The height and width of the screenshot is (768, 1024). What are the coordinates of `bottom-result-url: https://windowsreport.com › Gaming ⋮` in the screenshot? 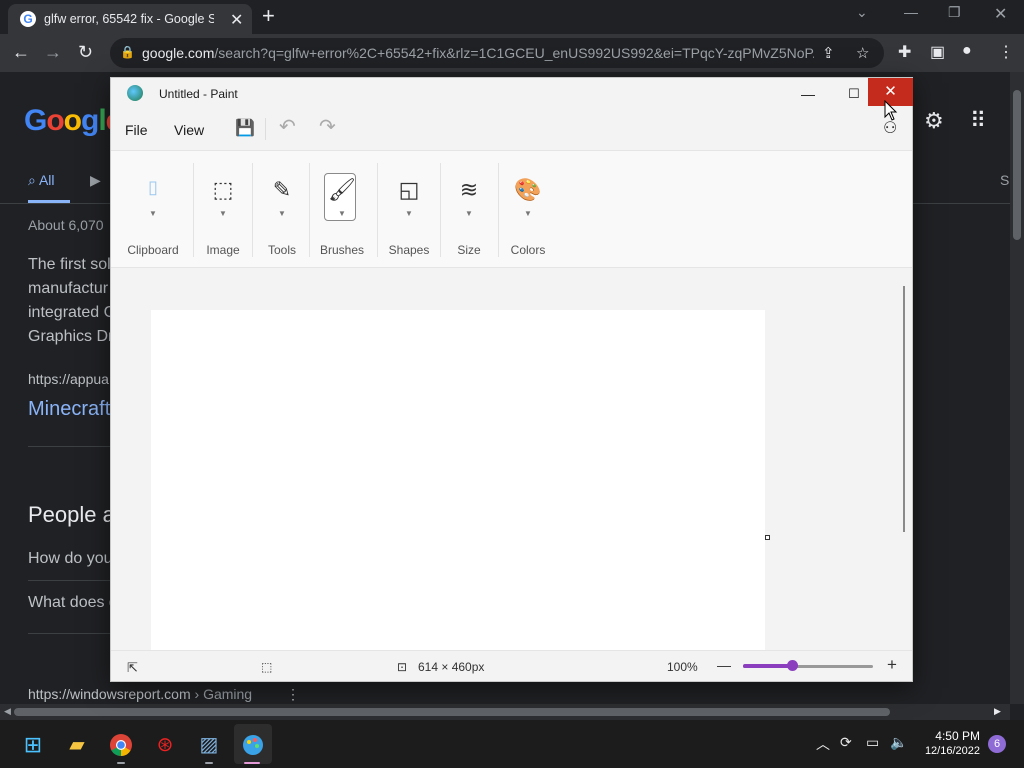 It's located at (164, 694).